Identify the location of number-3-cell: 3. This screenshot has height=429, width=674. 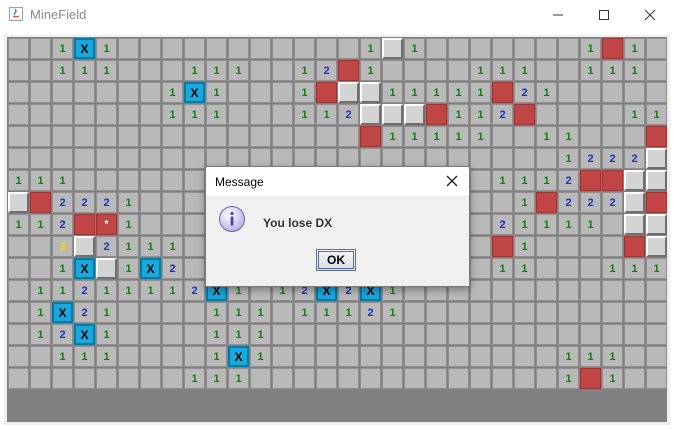
(62, 246).